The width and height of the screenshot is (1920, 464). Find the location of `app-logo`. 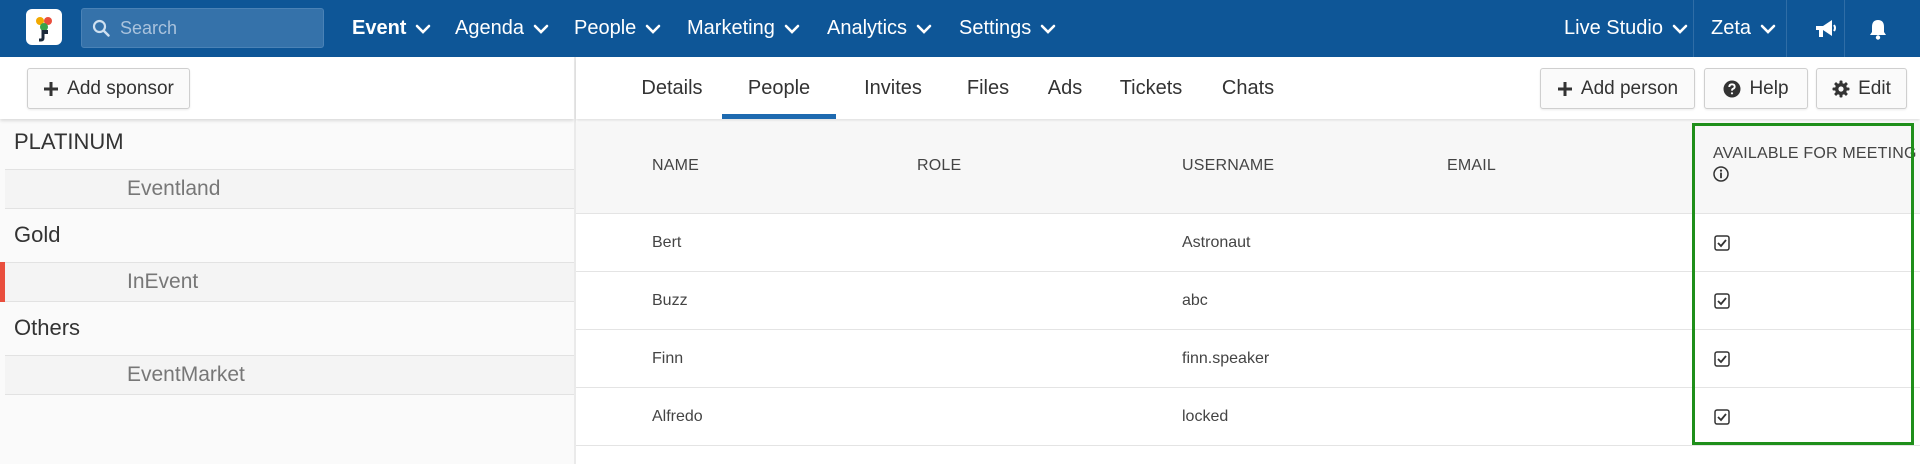

app-logo is located at coordinates (44, 27).